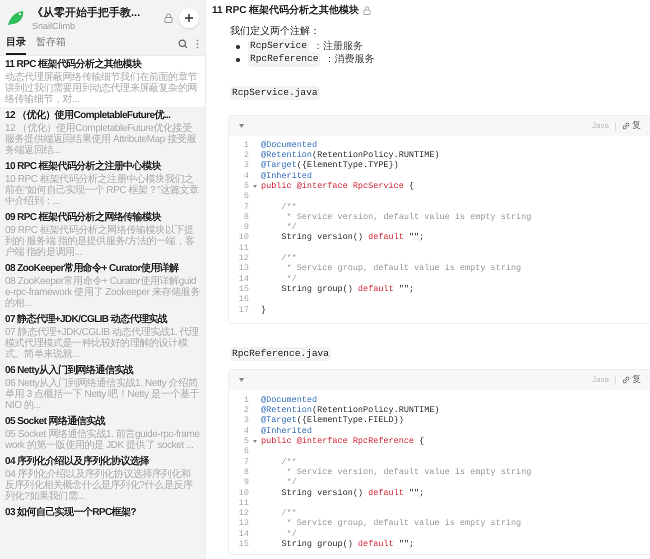  I want to click on filename-label: RpcReference.java, so click(280, 354).